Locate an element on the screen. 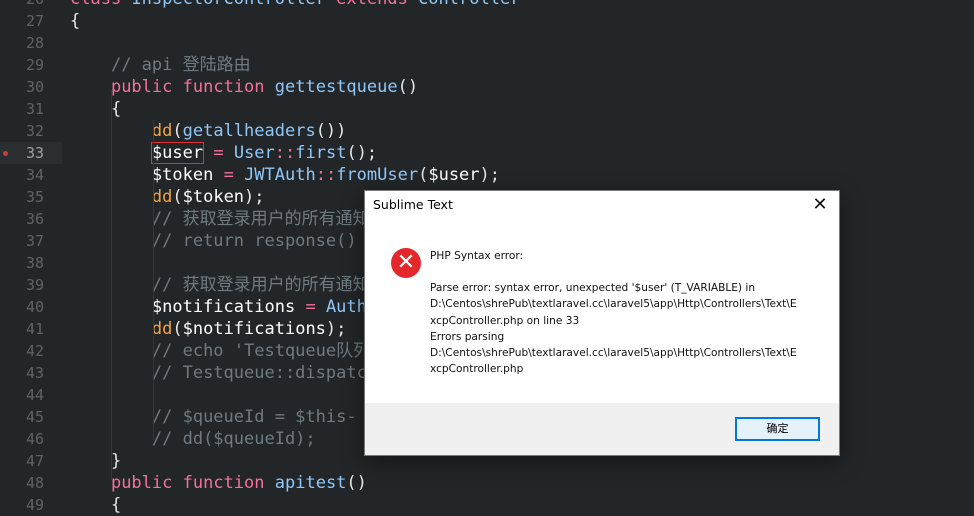 The image size is (974, 516). error-line: xcpController.php on line 33 is located at coordinates (505, 320).